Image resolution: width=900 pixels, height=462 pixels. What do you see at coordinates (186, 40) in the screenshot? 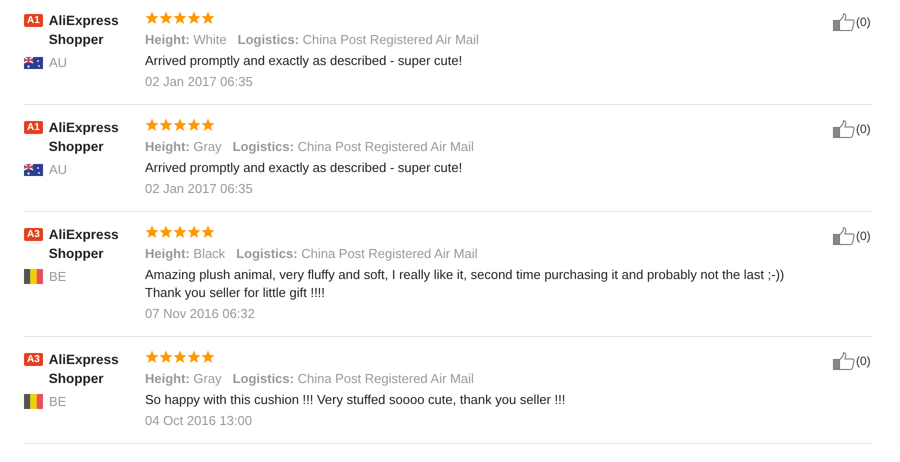
I see `order-attribute: Height: White` at bounding box center [186, 40].